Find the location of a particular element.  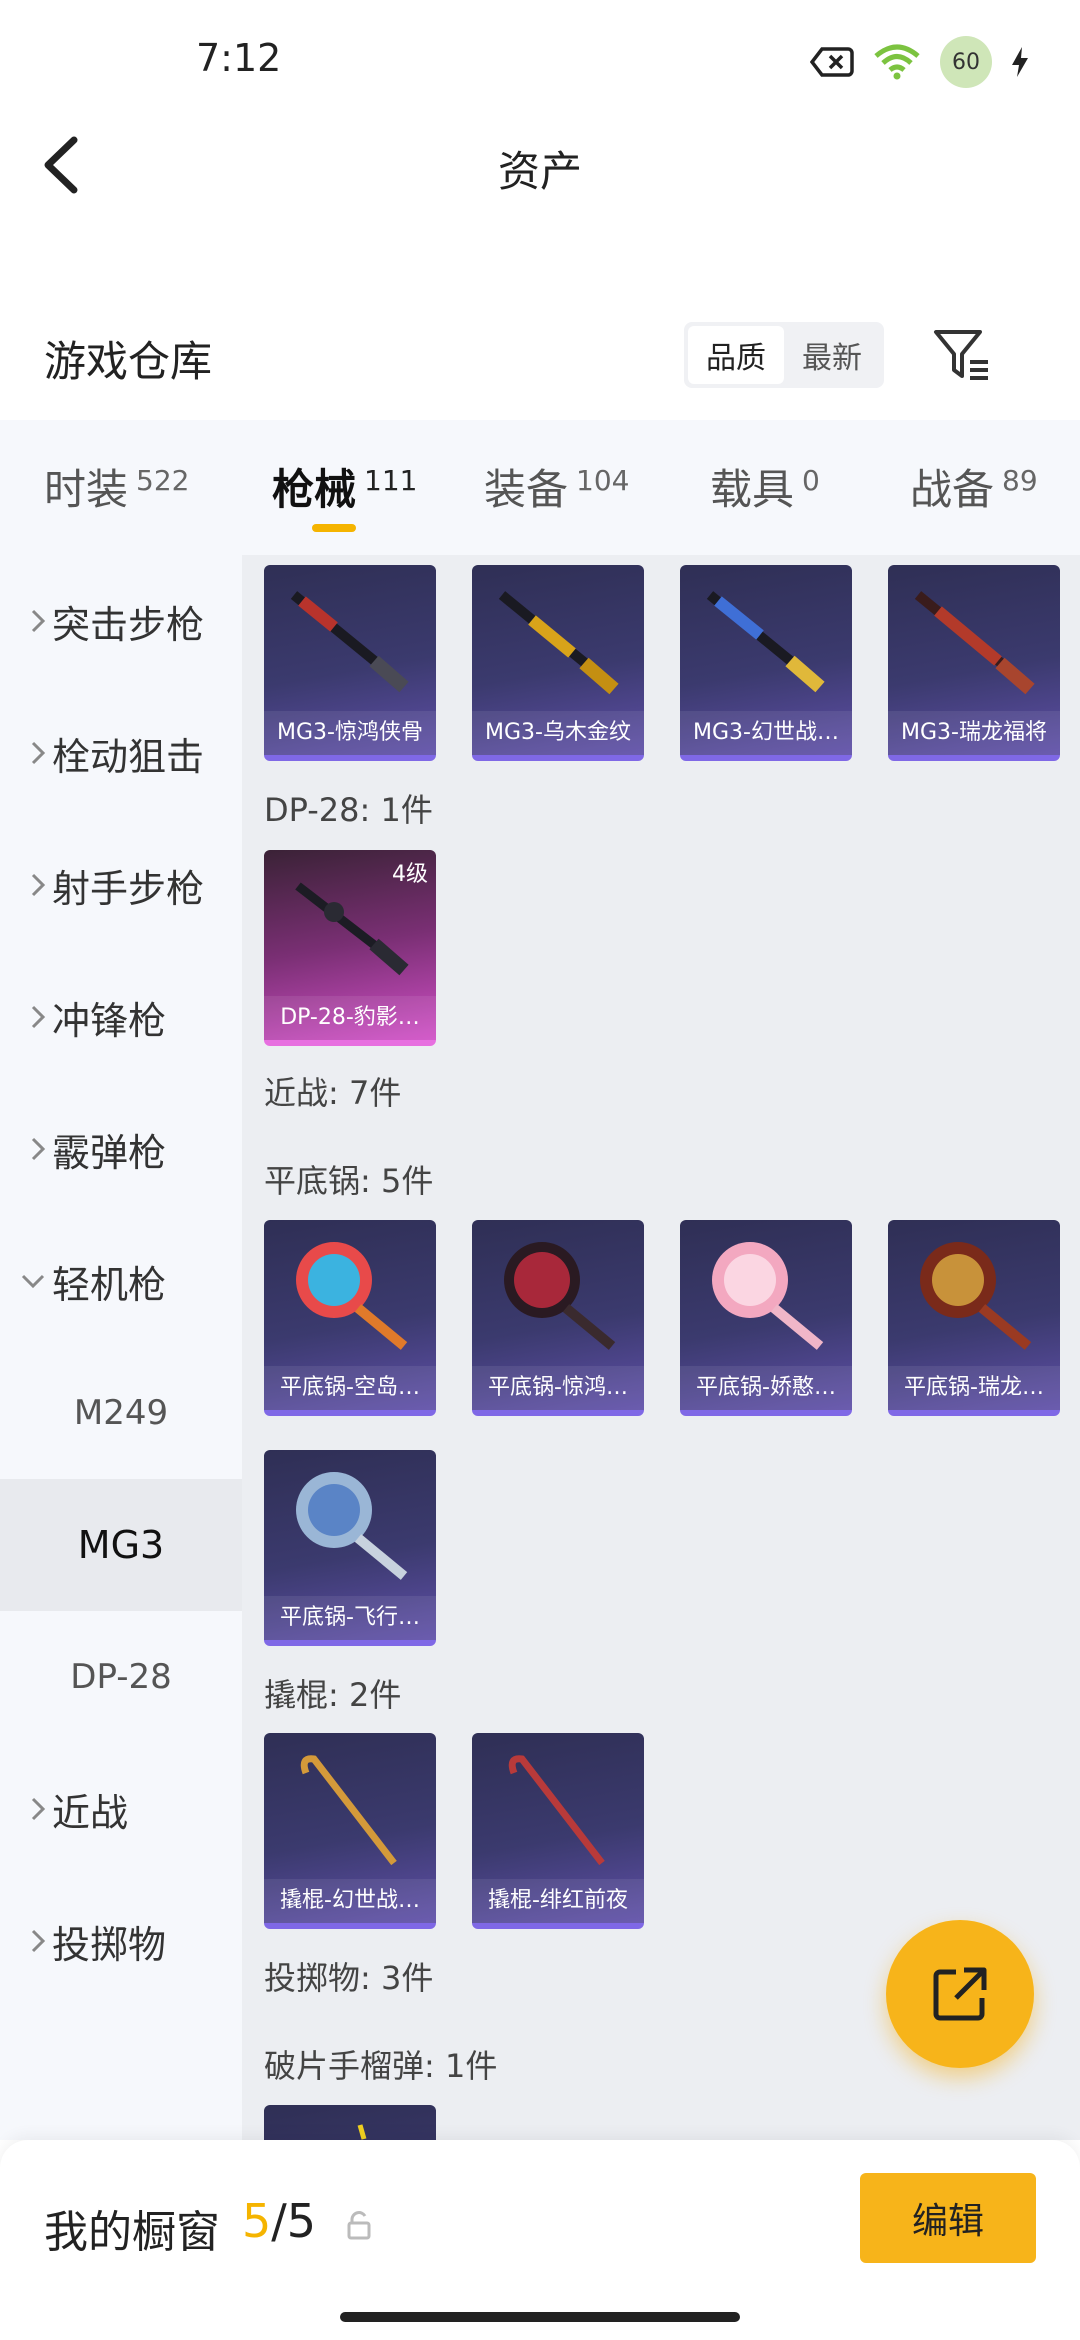

sidebar-item-label: 投掷物 is located at coordinates (109, 1944).